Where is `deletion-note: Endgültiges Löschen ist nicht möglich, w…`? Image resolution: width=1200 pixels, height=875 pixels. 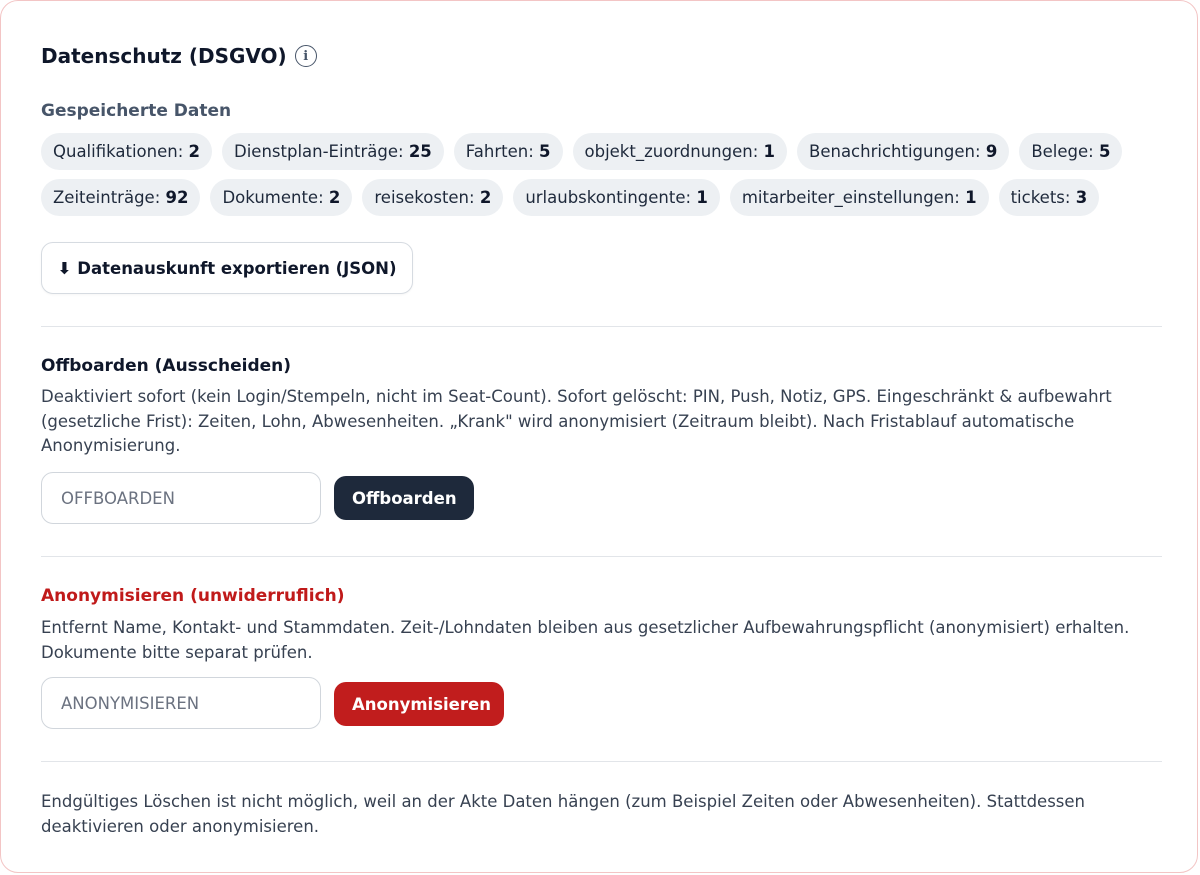 deletion-note: Endgültiges Löschen ist nicht möglich, w… is located at coordinates (563, 814).